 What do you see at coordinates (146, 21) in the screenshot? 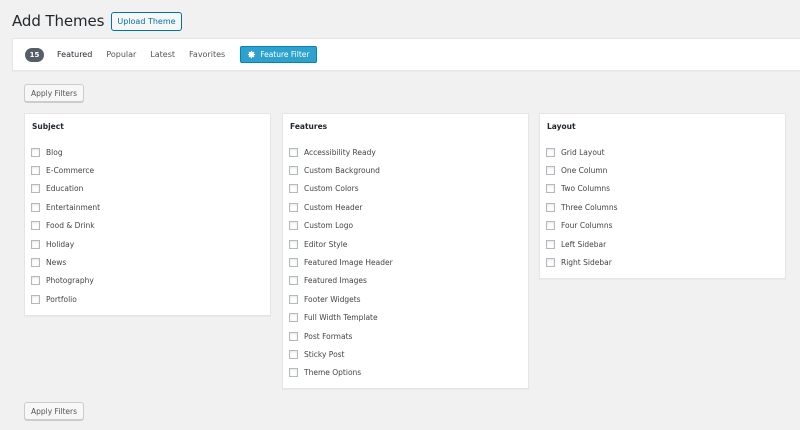
I see `upload-theme-button: Upload Theme` at bounding box center [146, 21].